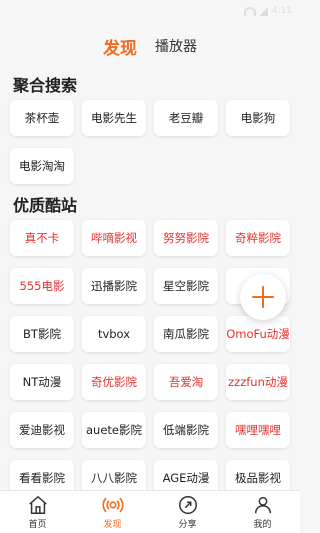 The width and height of the screenshot is (320, 533). I want to click on site-chip: BT影院, so click(42, 334).